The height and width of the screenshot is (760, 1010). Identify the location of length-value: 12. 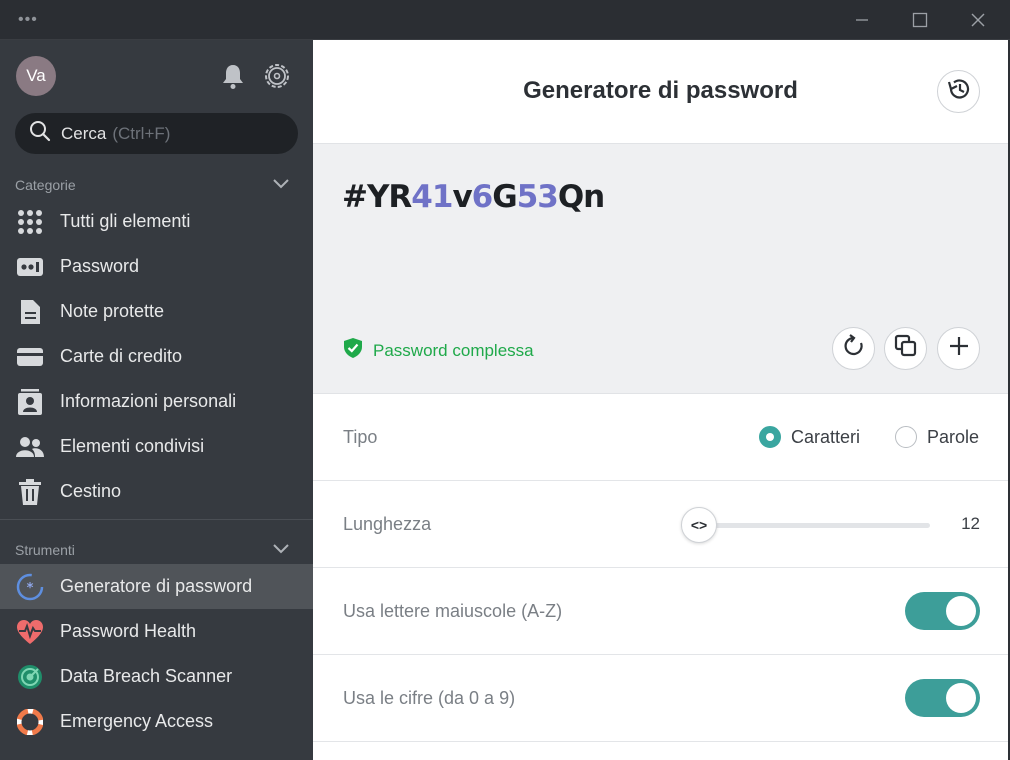
(970, 523).